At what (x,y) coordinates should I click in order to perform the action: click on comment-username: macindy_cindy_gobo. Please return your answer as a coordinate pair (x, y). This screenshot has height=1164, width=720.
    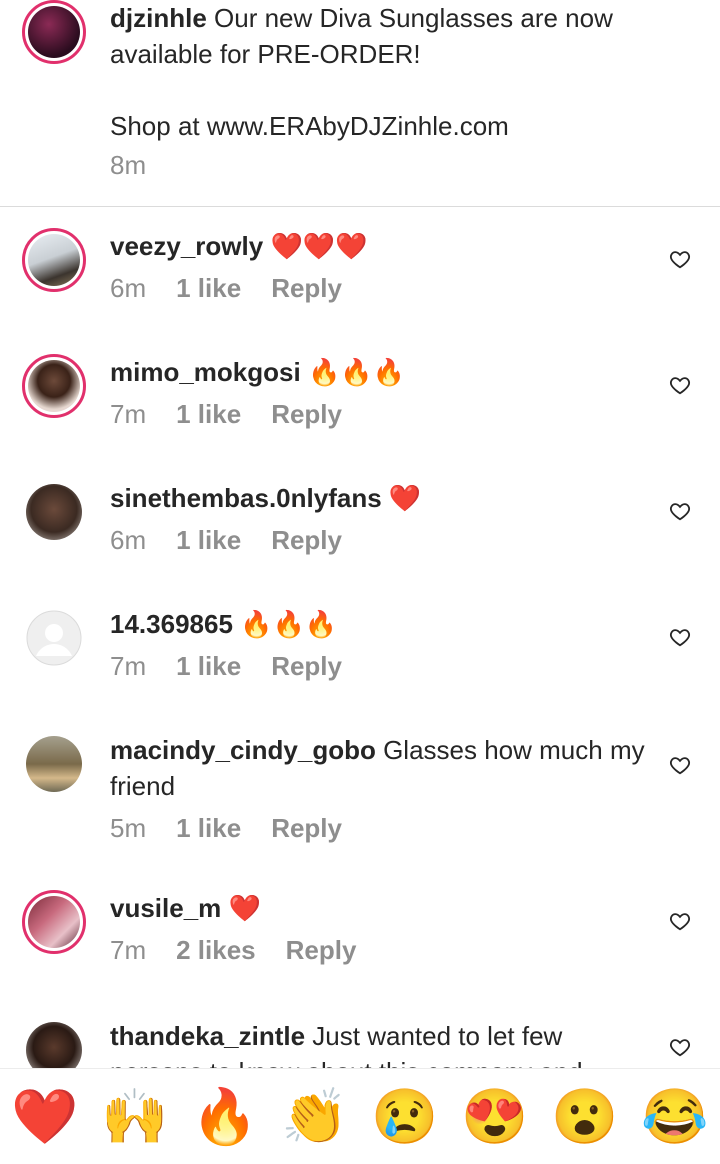
    Looking at the image, I should click on (243, 750).